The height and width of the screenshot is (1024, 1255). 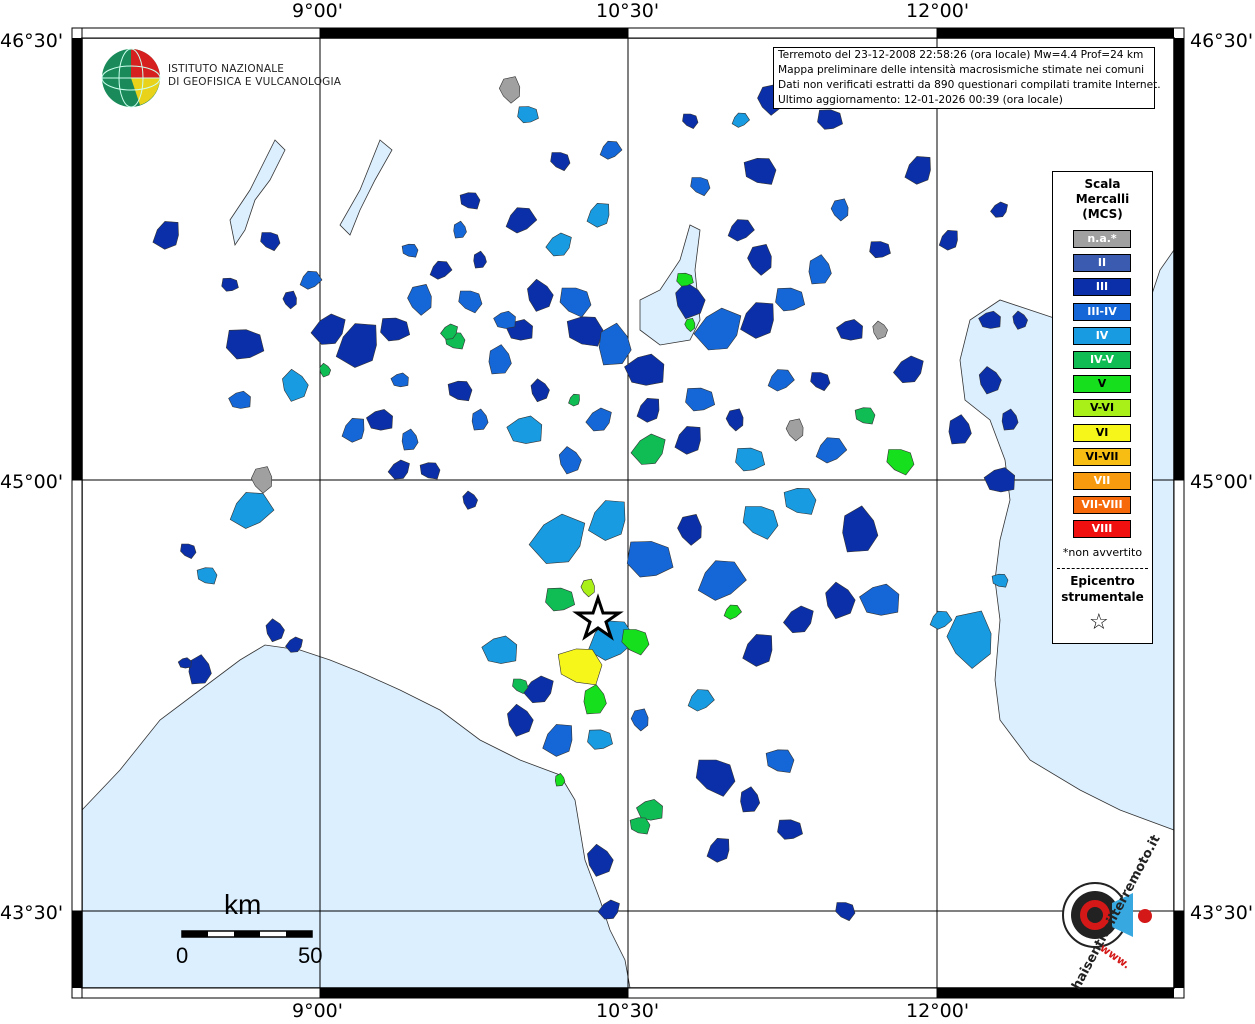 I want to click on legend-title: Scala Mercalli (MCS), so click(x=1102, y=199).